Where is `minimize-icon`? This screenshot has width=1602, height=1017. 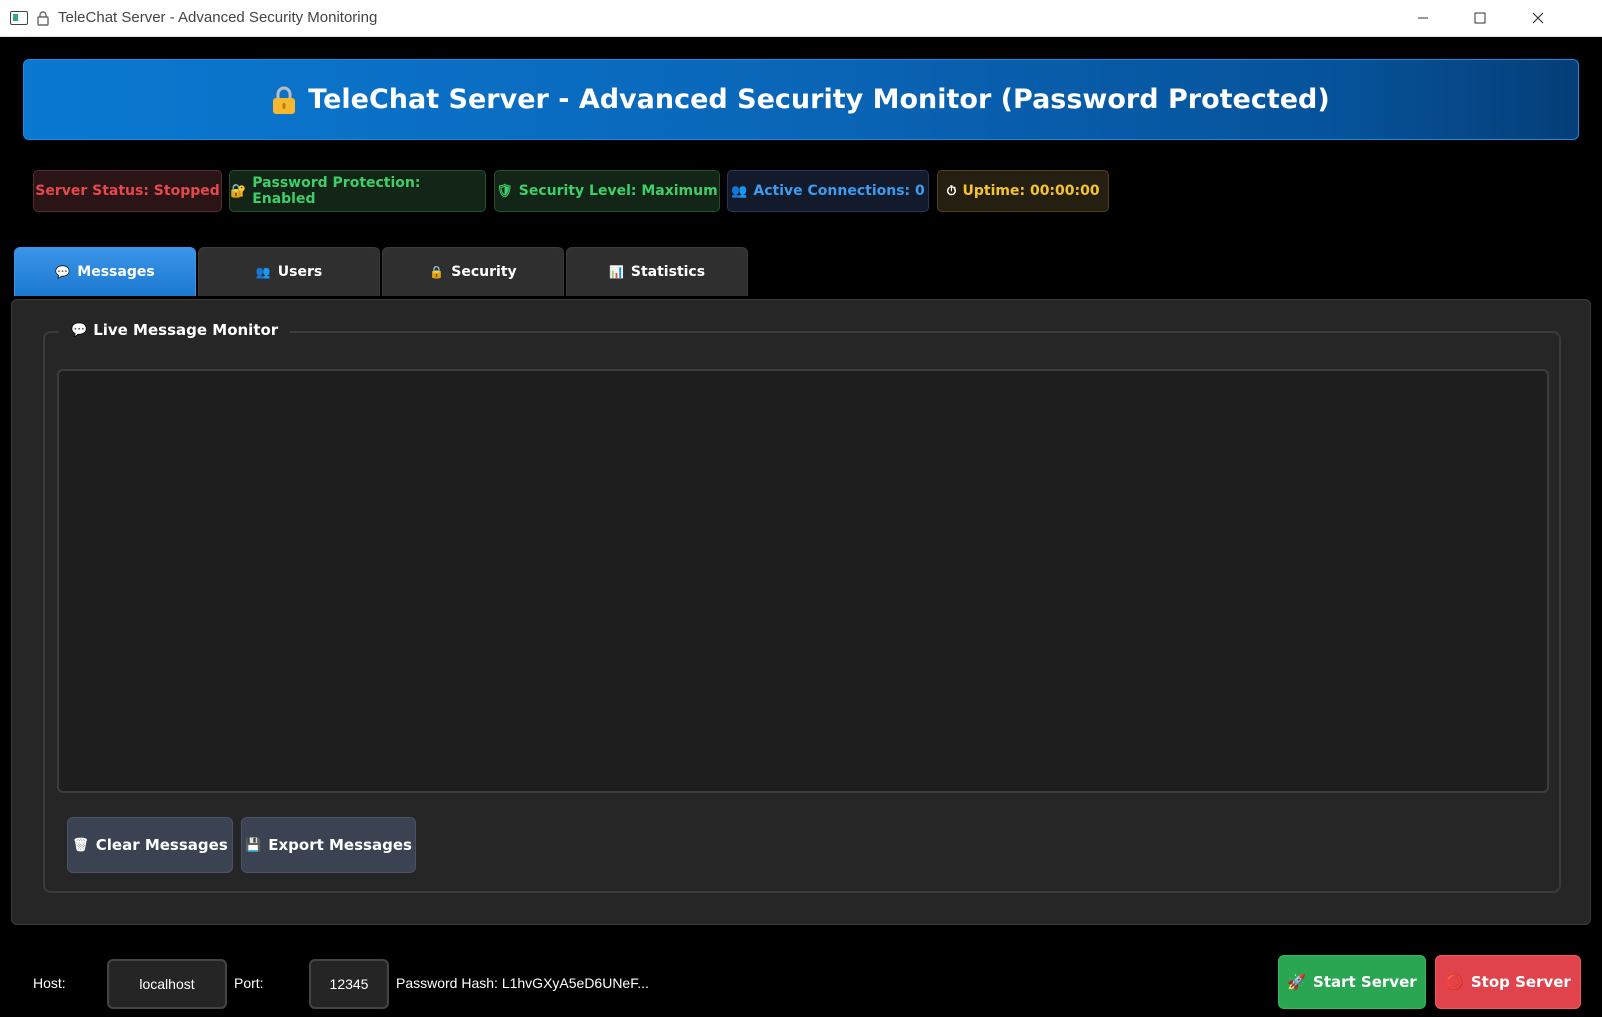
minimize-icon is located at coordinates (1423, 18).